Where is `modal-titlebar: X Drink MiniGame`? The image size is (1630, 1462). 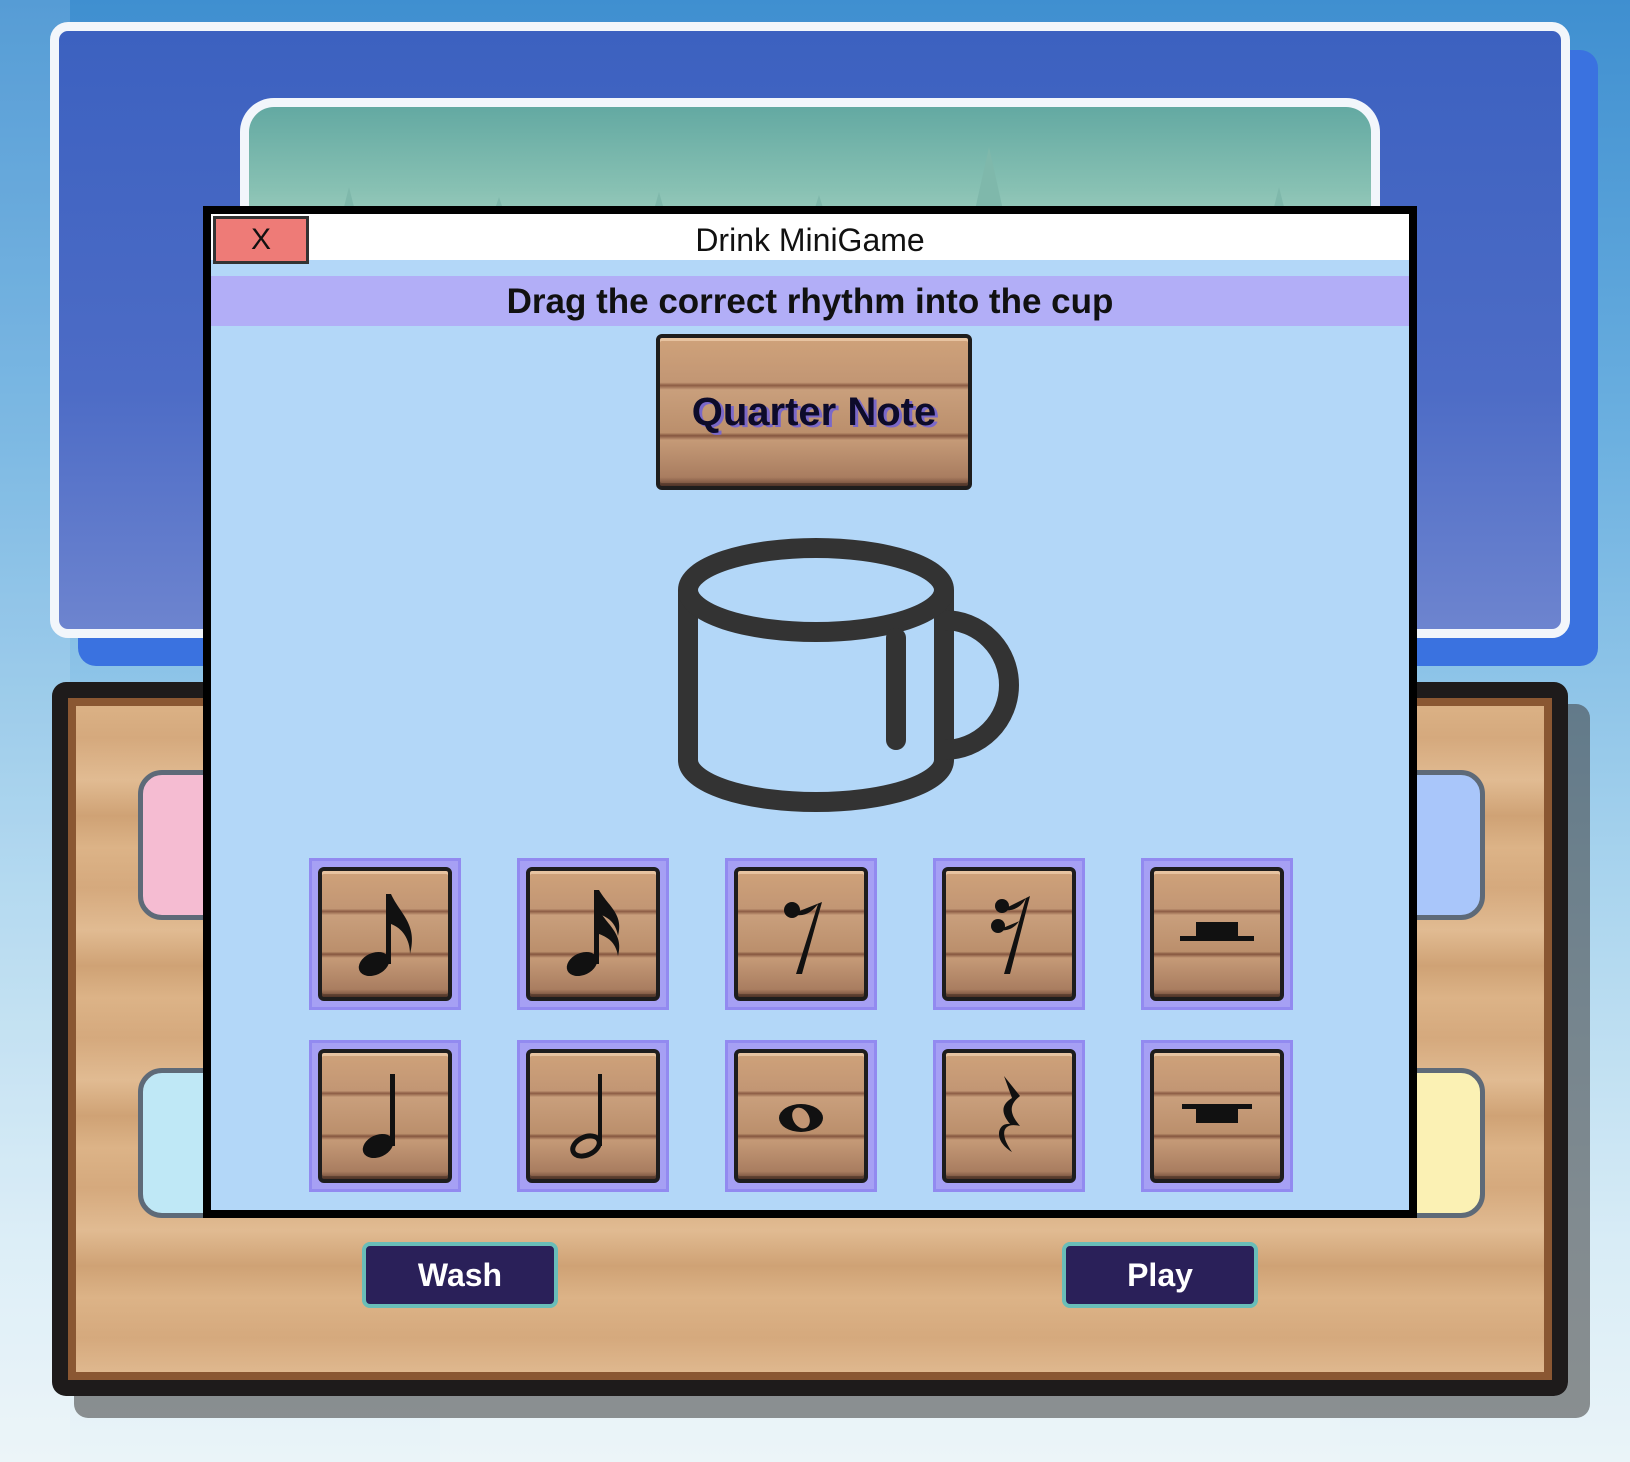
modal-titlebar: X Drink MiniGame is located at coordinates (810, 241).